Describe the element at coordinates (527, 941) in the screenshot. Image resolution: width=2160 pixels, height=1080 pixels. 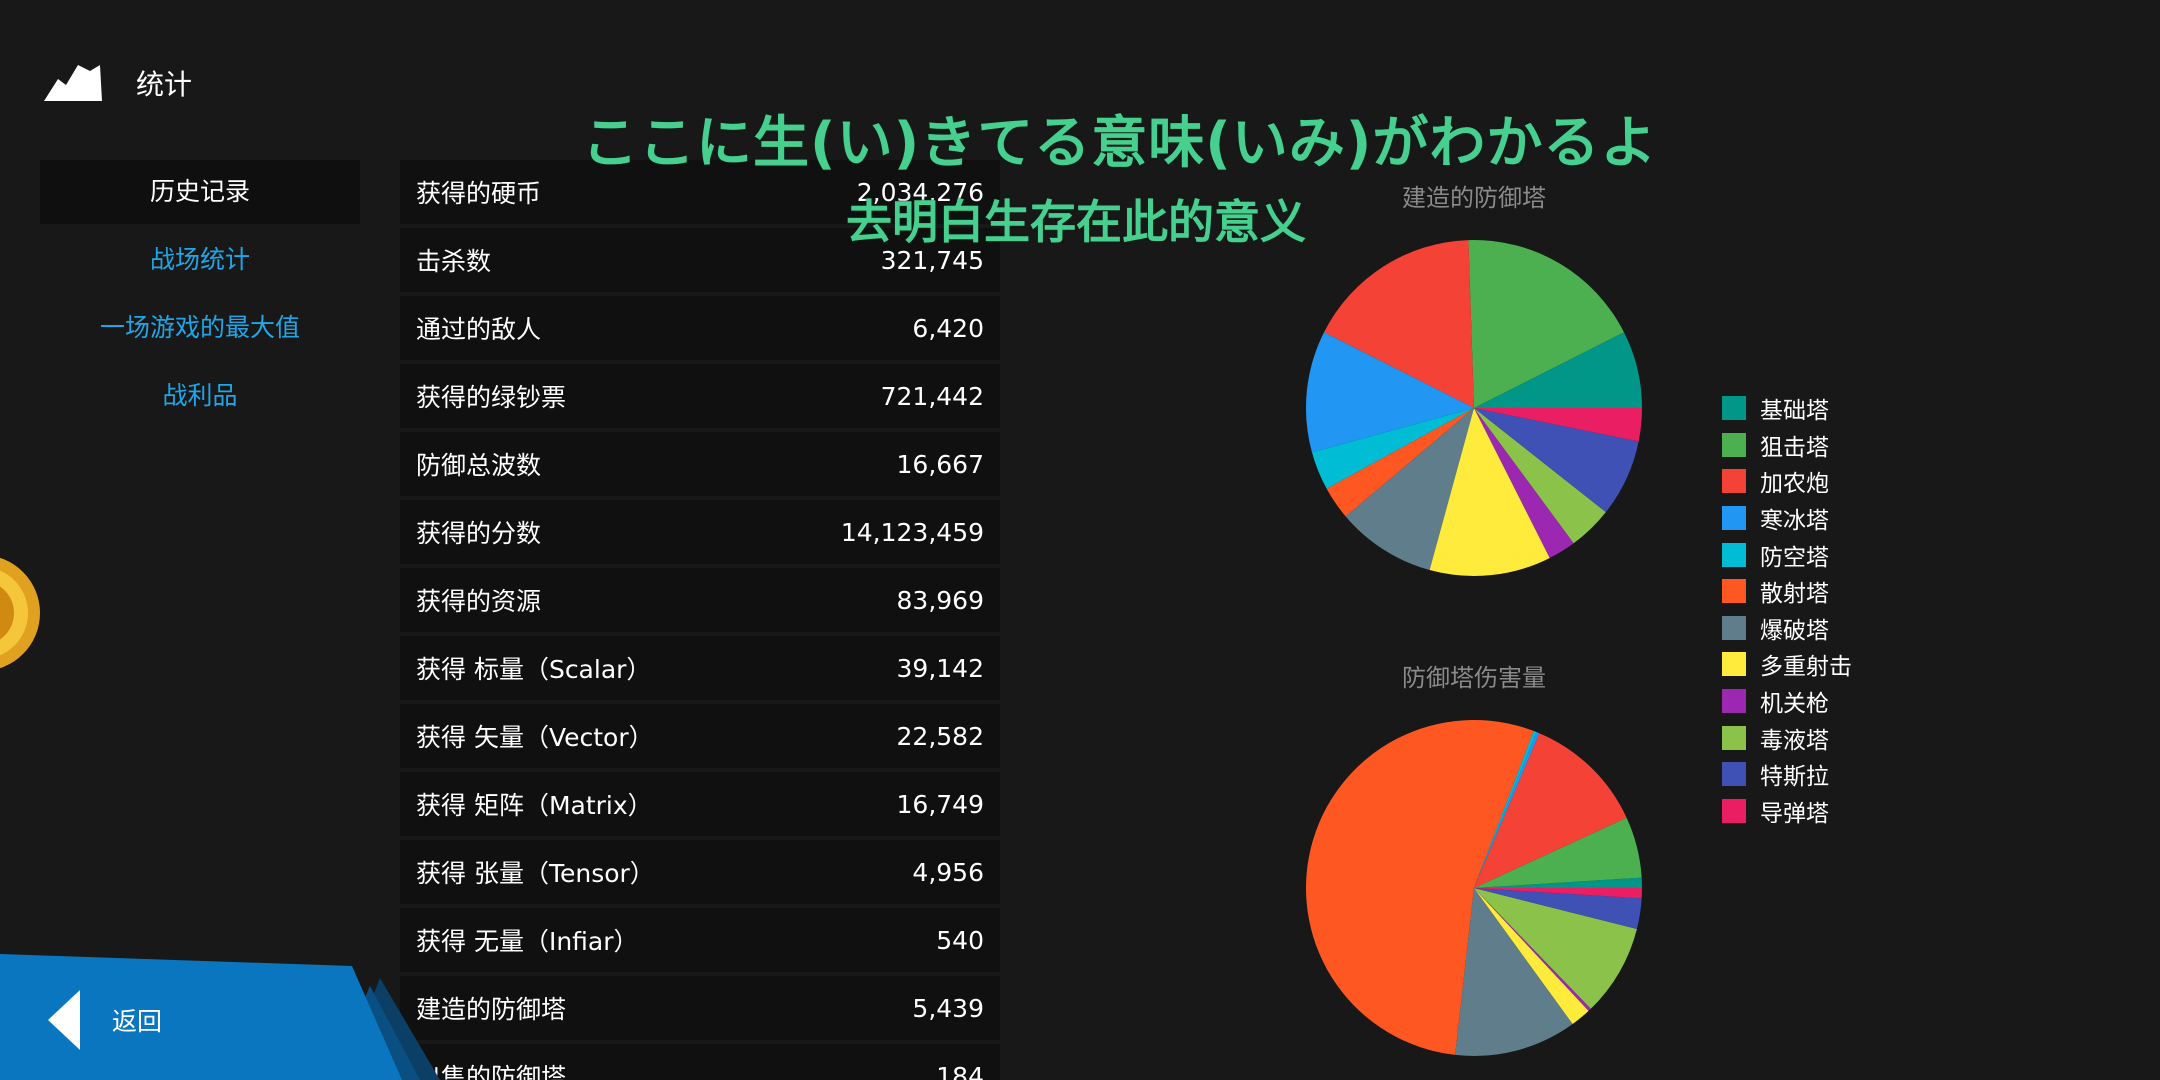
I see `stat-label: 获得 无量（Infiar）` at that location.